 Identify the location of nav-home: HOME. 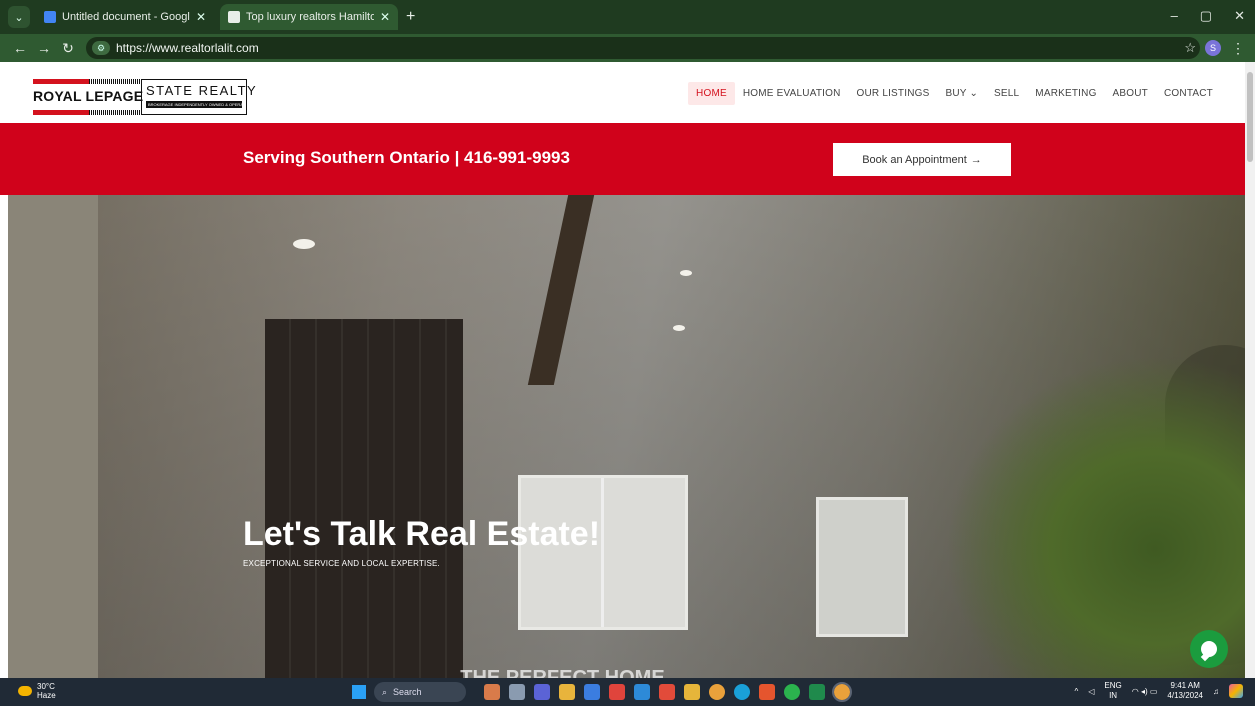
(711, 93).